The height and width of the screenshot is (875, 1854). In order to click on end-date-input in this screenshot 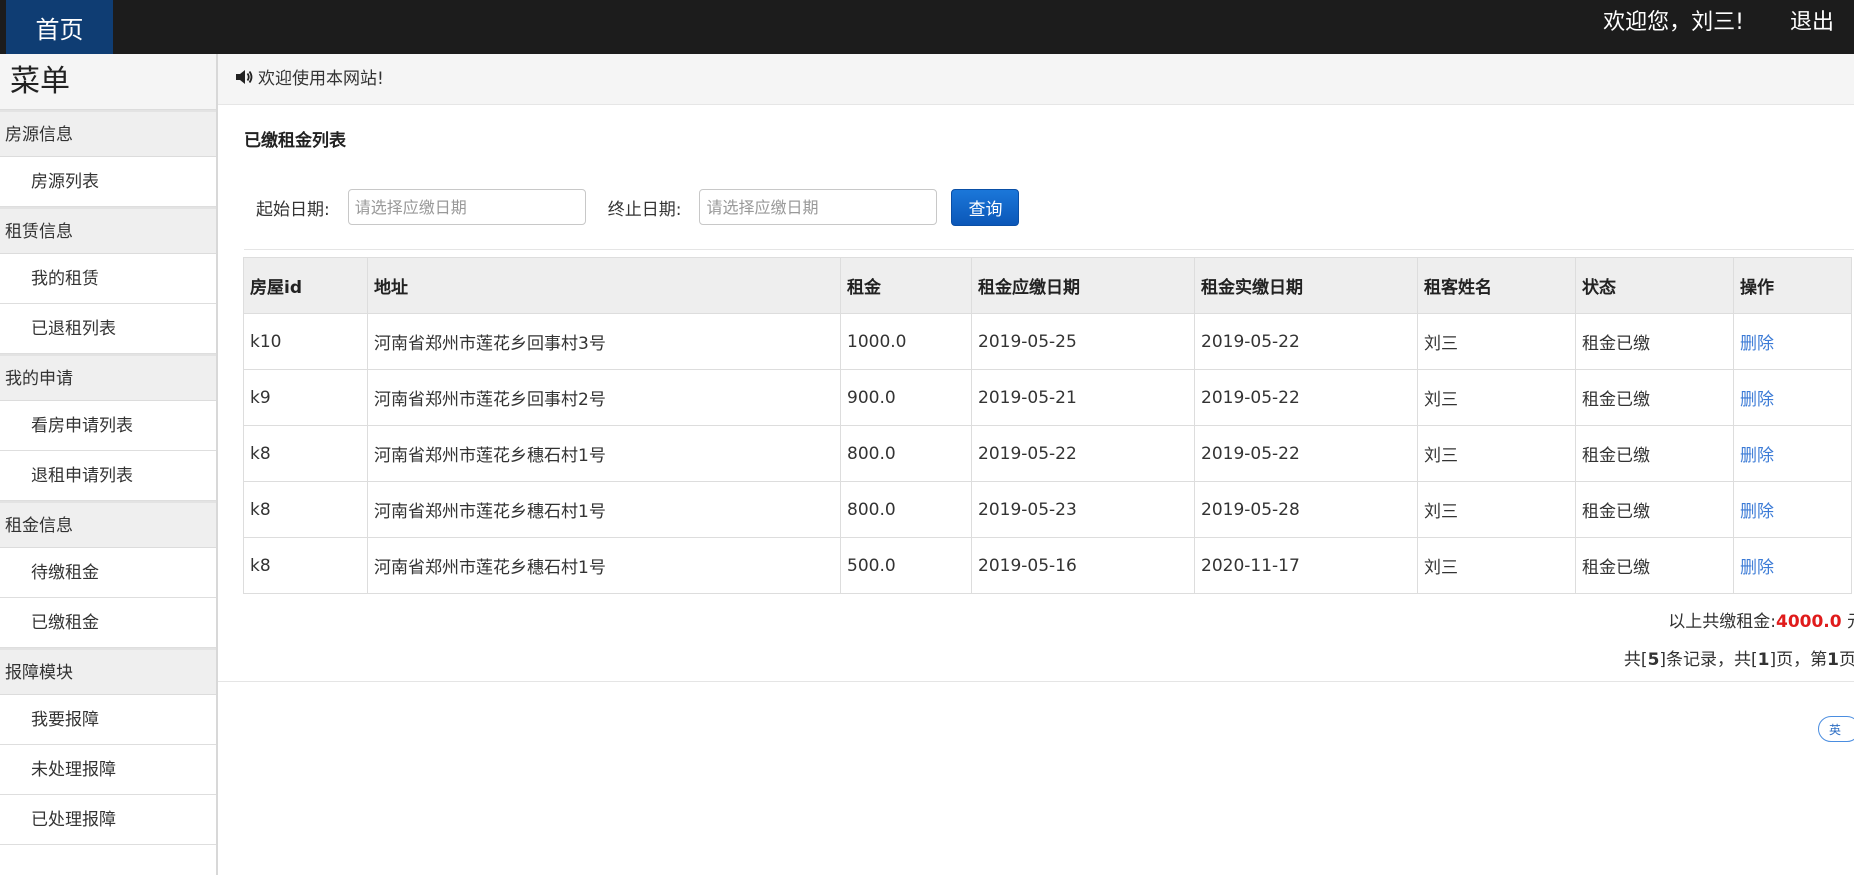, I will do `click(818, 207)`.